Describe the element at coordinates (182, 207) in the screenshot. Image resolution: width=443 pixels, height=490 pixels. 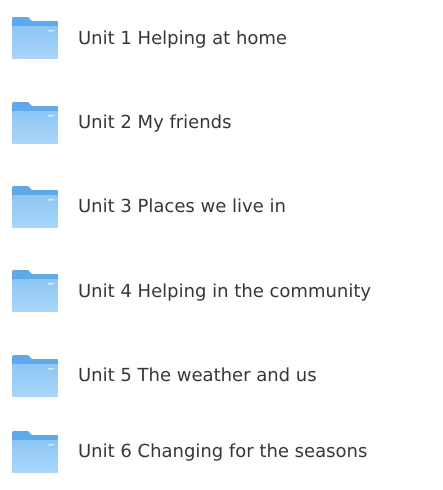
I see `folder-name: Unit 3 Places we live in` at that location.